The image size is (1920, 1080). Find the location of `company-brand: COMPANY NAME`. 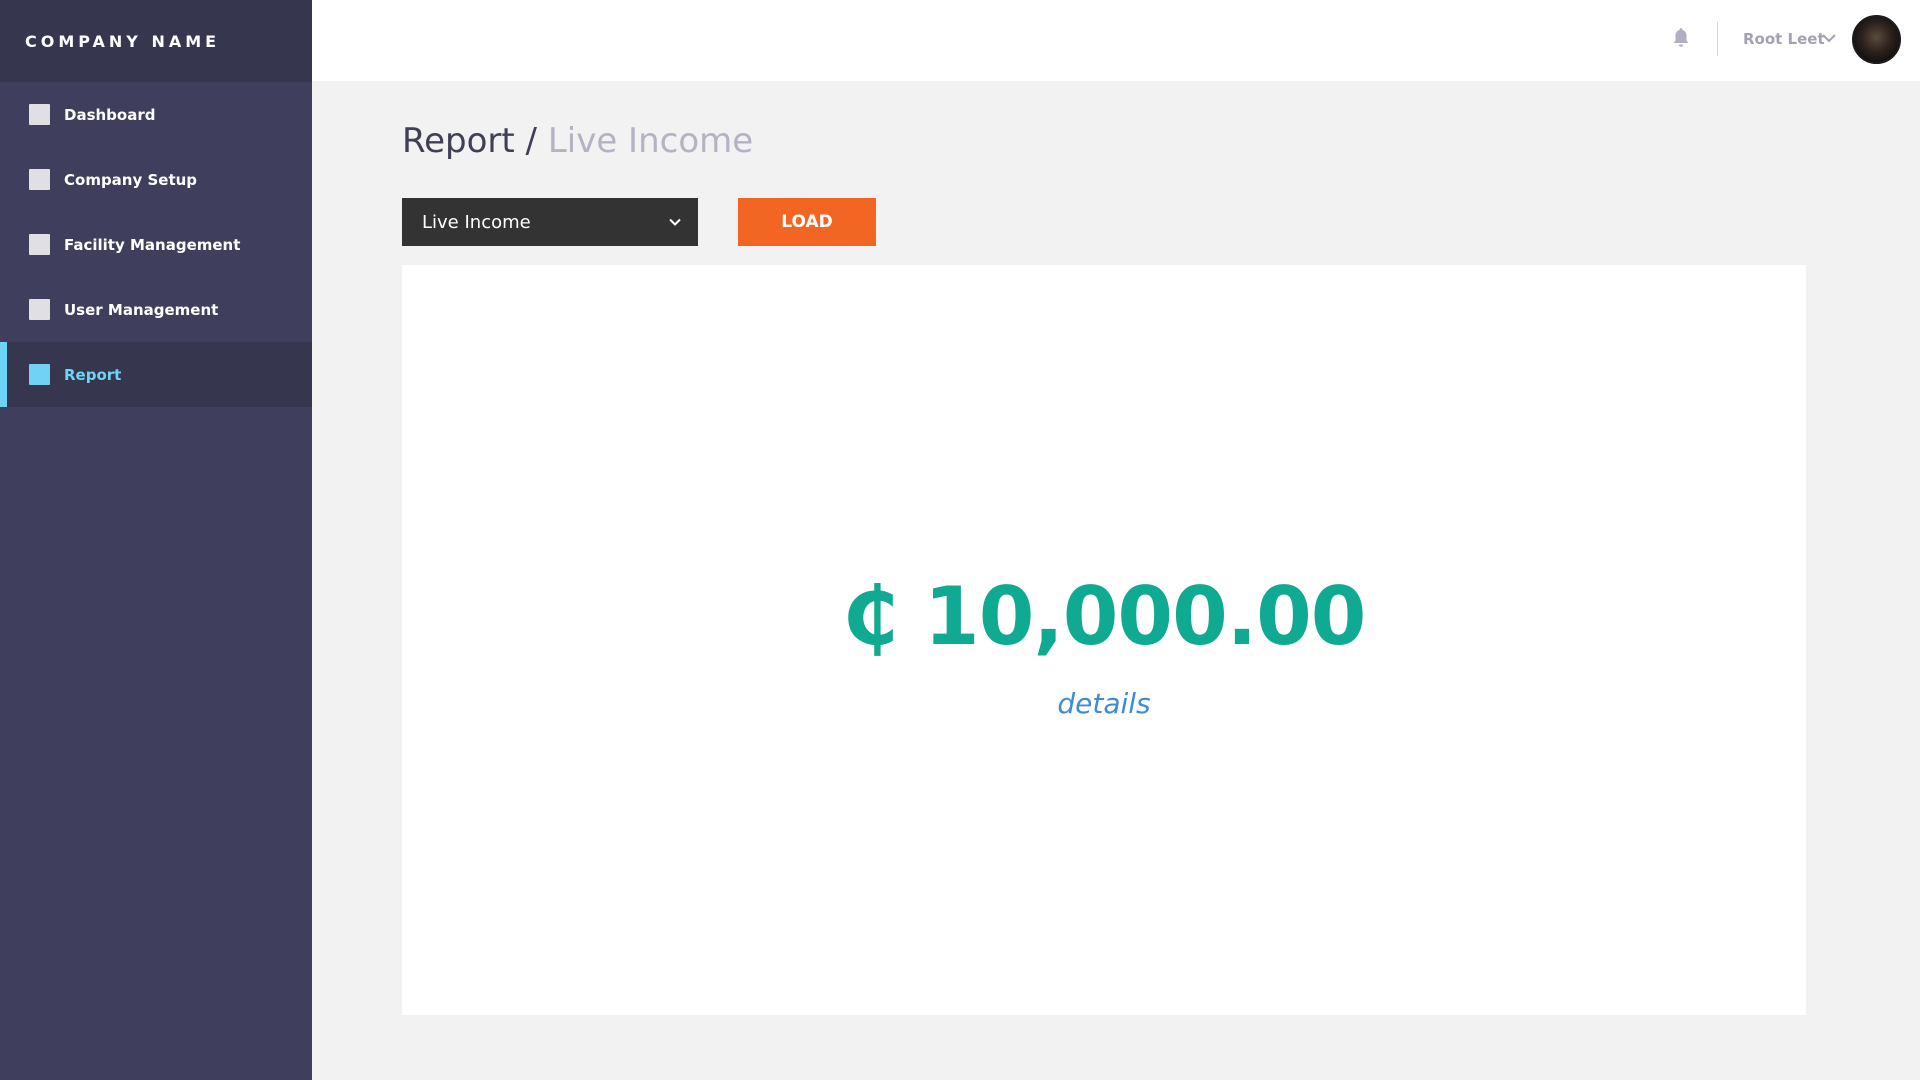

company-brand: COMPANY NAME is located at coordinates (156, 41).